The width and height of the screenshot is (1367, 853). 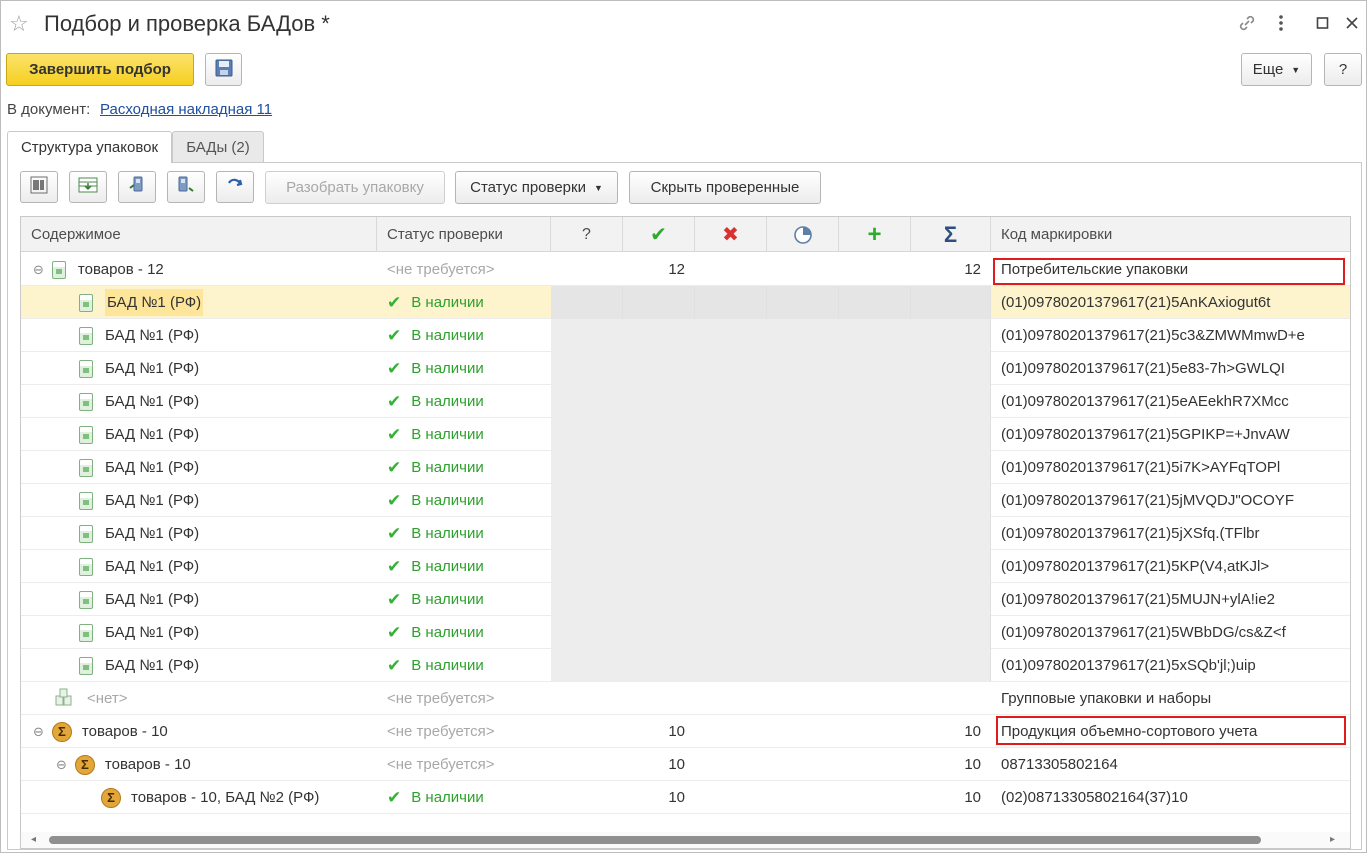 I want to click on terminal-export-button, so click(x=186, y=187).